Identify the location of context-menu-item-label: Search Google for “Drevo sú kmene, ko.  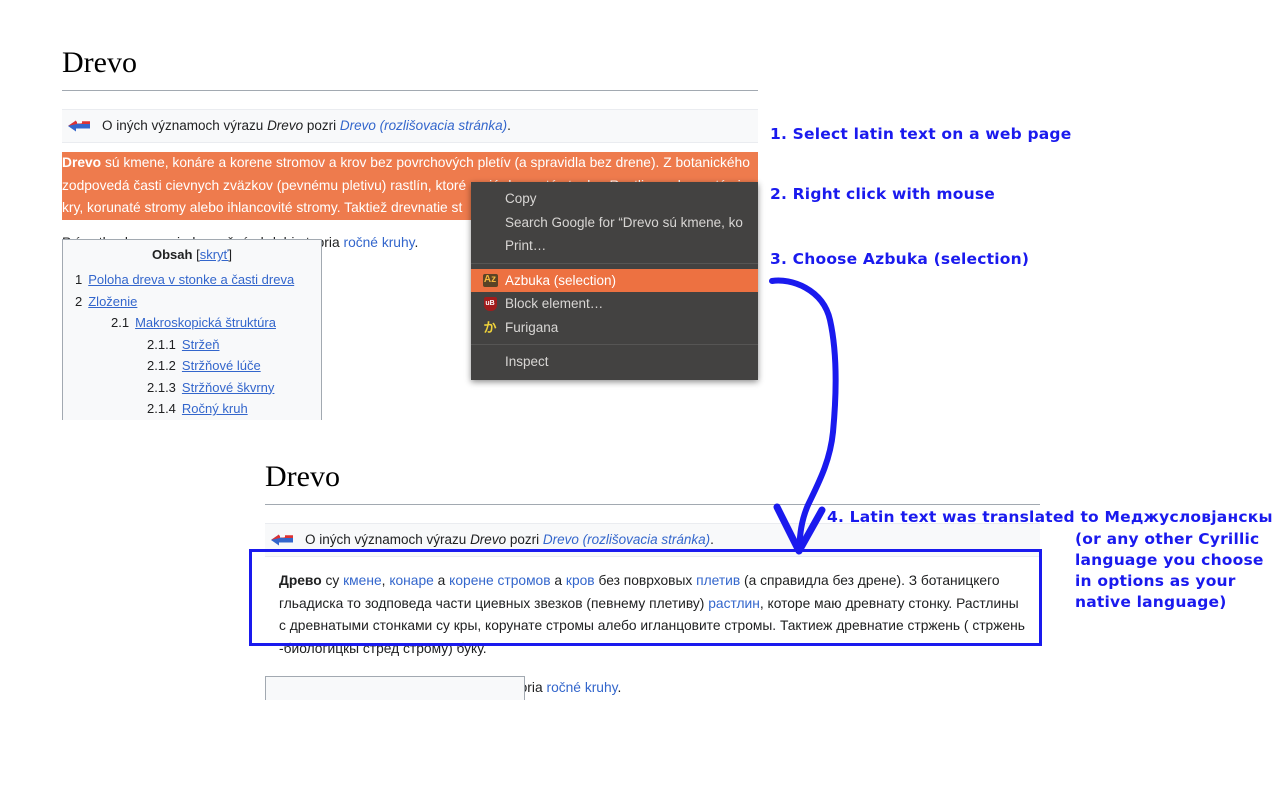
(624, 222).